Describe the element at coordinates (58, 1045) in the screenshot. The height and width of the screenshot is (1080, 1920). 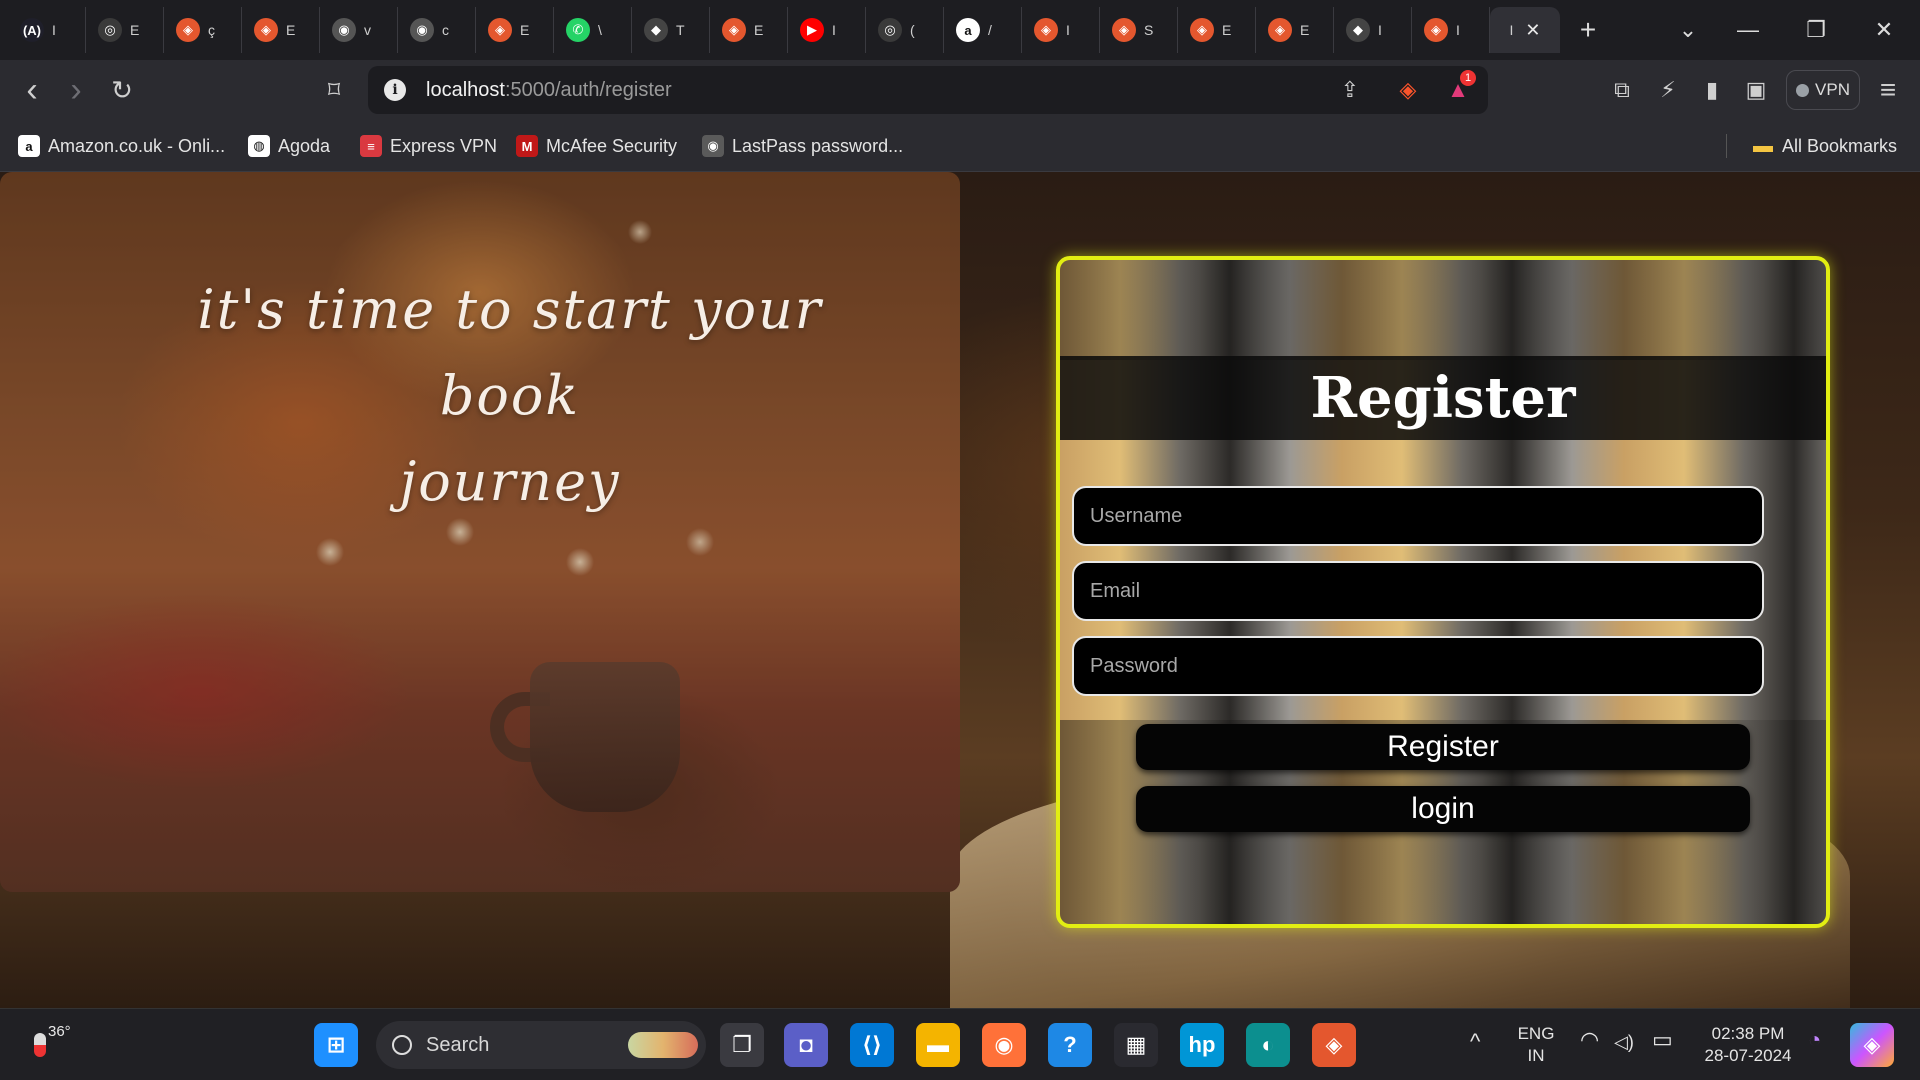
I see `weather-widget: 36°` at that location.